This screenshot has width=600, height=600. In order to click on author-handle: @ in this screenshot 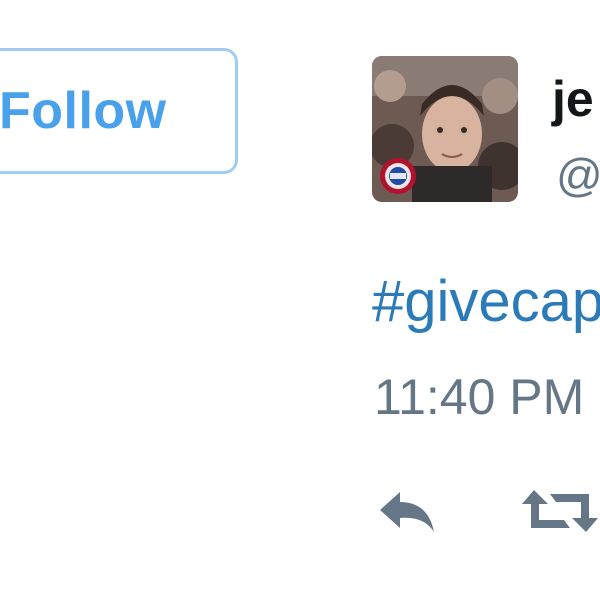, I will do `click(578, 175)`.